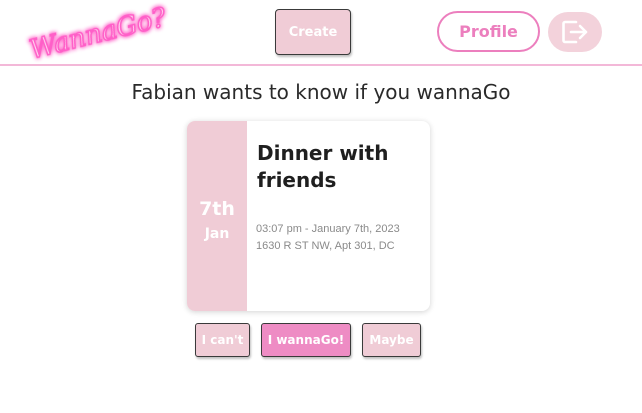 The image size is (642, 413). Describe the element at coordinates (323, 166) in the screenshot. I see `event-title: Dinner with friends` at that location.